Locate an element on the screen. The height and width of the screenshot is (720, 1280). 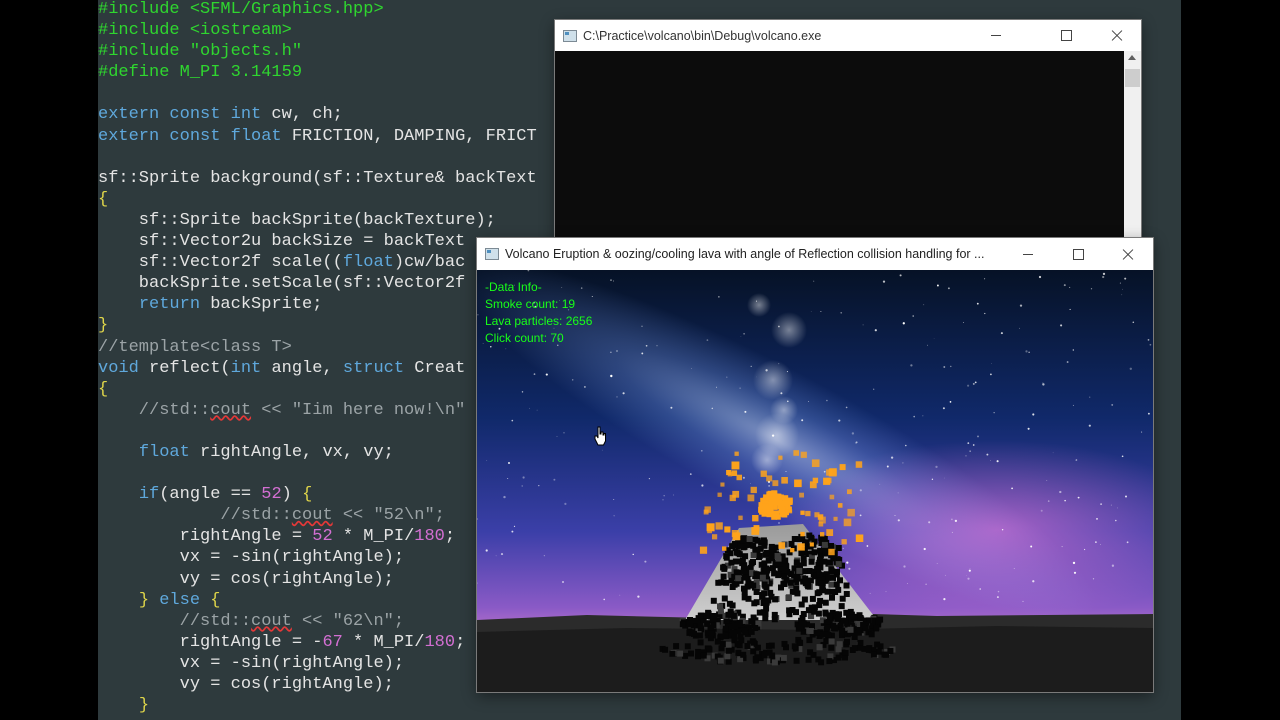
code-token: 67 is located at coordinates (332, 642).